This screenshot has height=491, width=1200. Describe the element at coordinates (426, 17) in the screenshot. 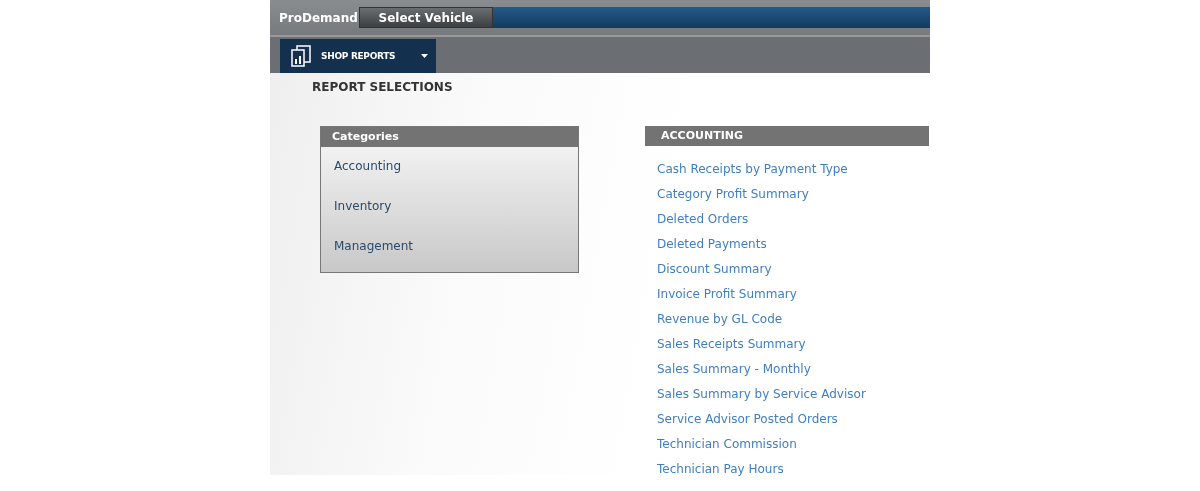

I see `select-vehicle-button: Select Vehicle` at that location.